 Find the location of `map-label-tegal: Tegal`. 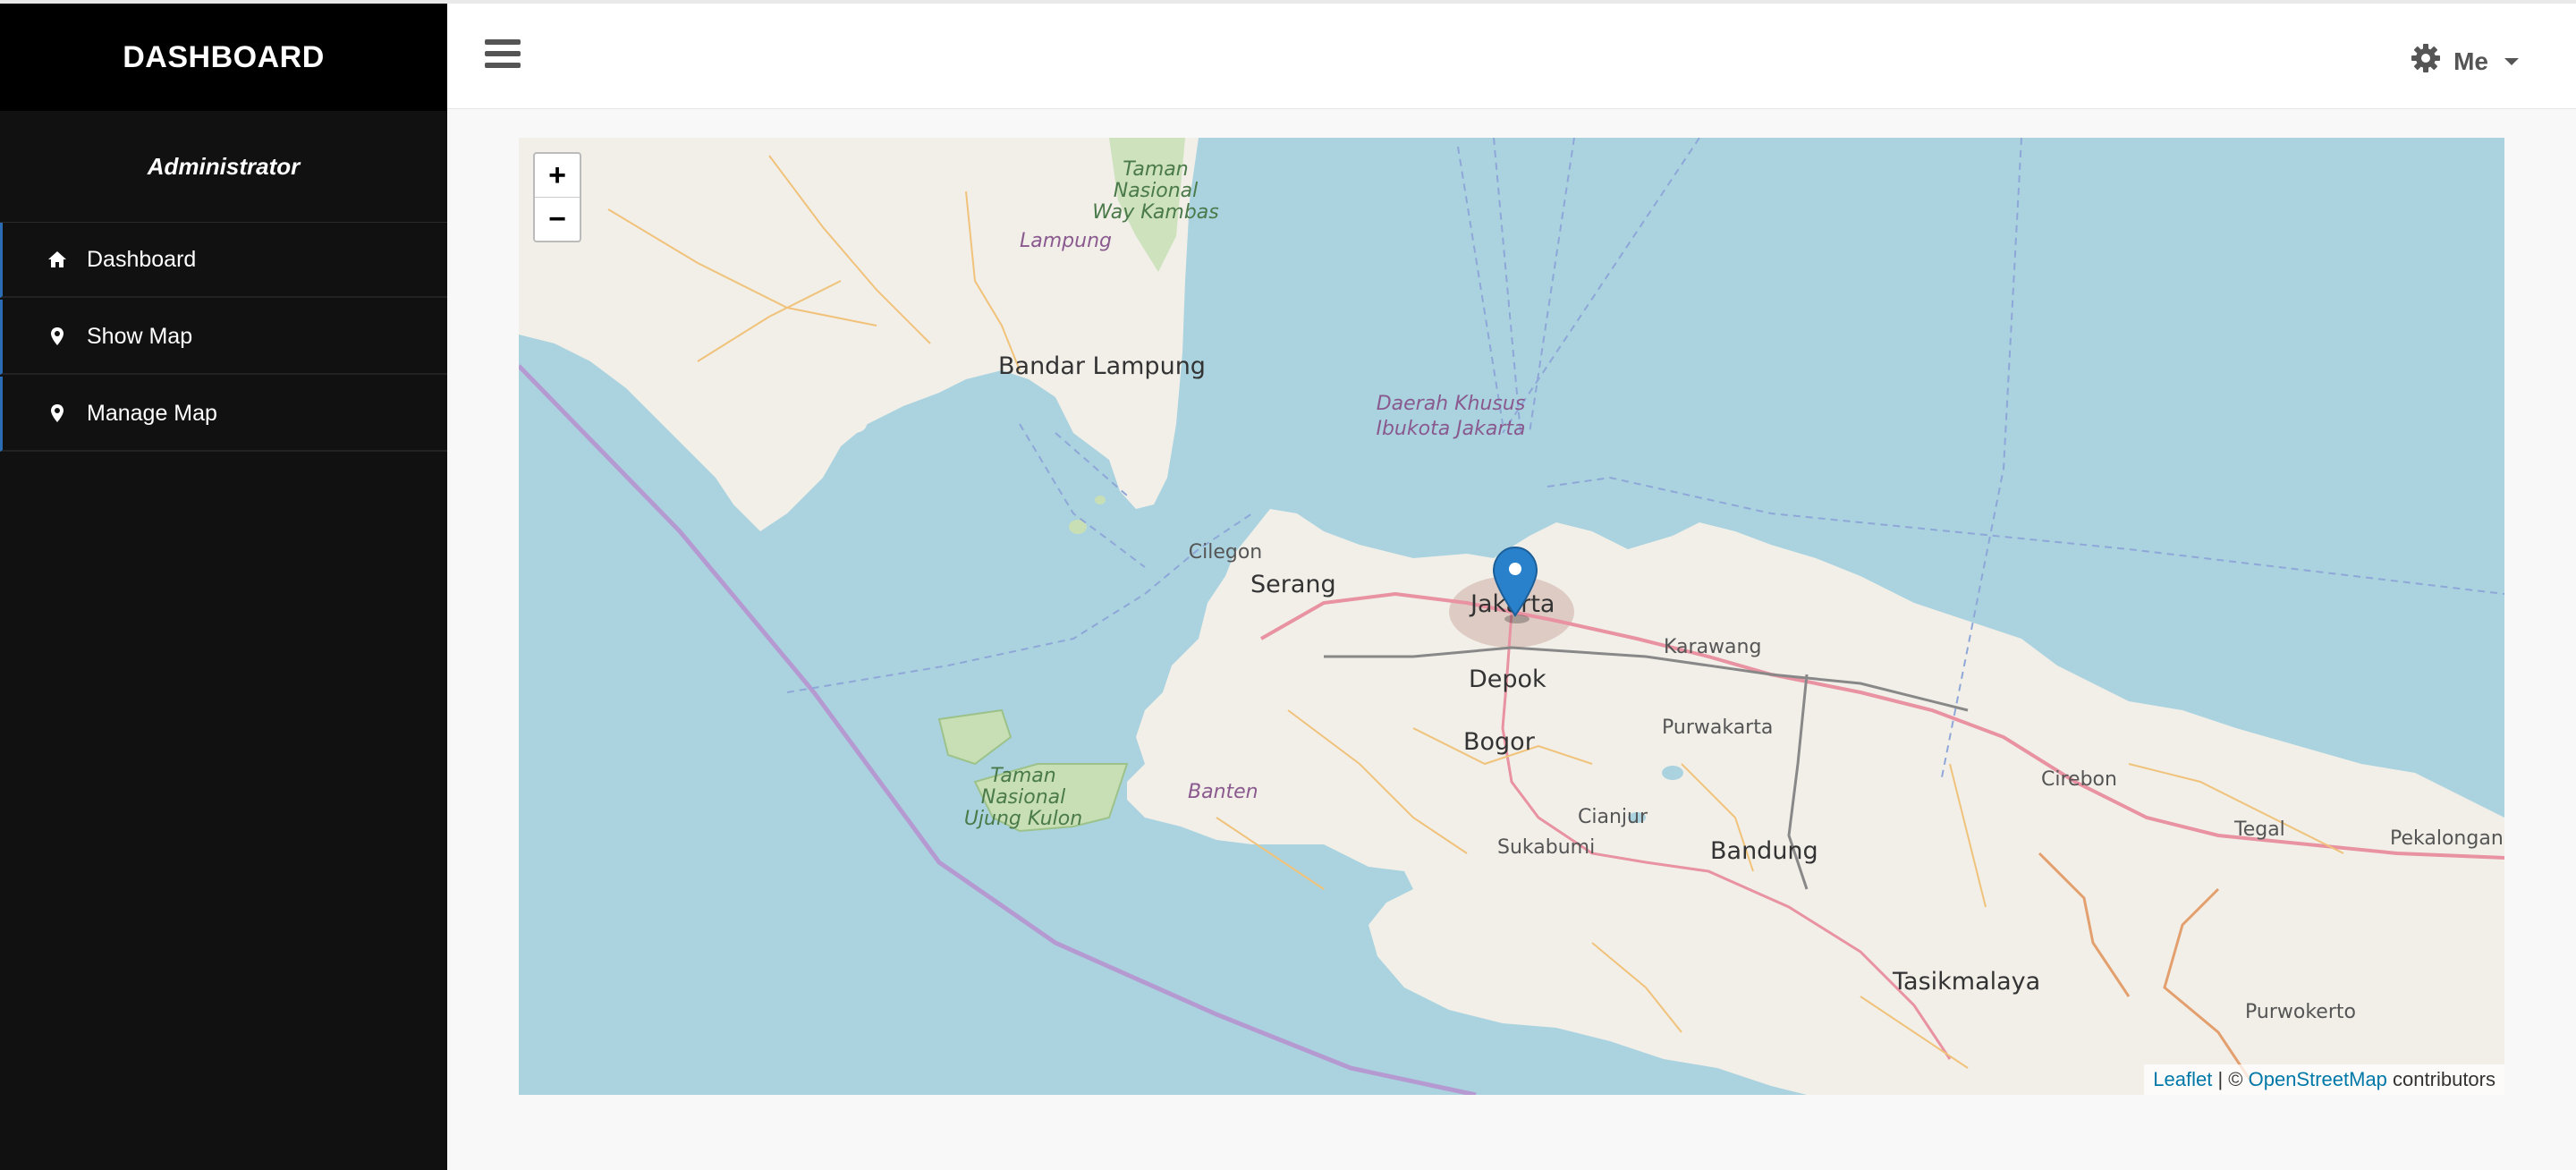

map-label-tegal: Tegal is located at coordinates (2259, 829).